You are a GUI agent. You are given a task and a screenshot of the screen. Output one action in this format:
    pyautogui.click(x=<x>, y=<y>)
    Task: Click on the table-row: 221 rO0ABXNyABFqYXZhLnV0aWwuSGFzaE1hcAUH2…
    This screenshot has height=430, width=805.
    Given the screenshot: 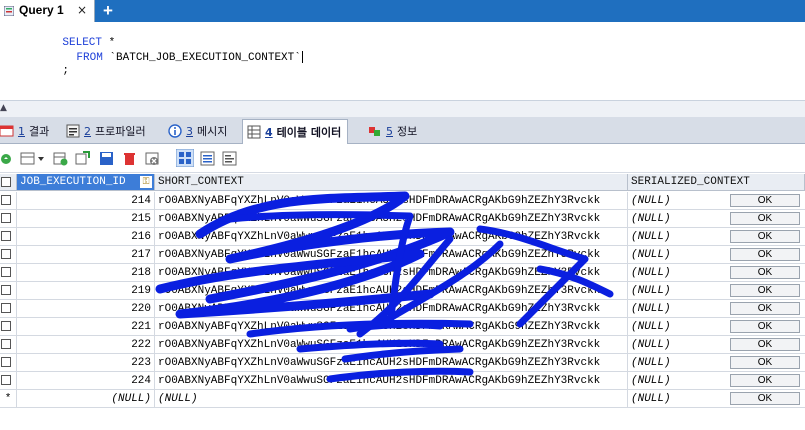 What is the action you would take?
    pyautogui.click(x=402, y=327)
    